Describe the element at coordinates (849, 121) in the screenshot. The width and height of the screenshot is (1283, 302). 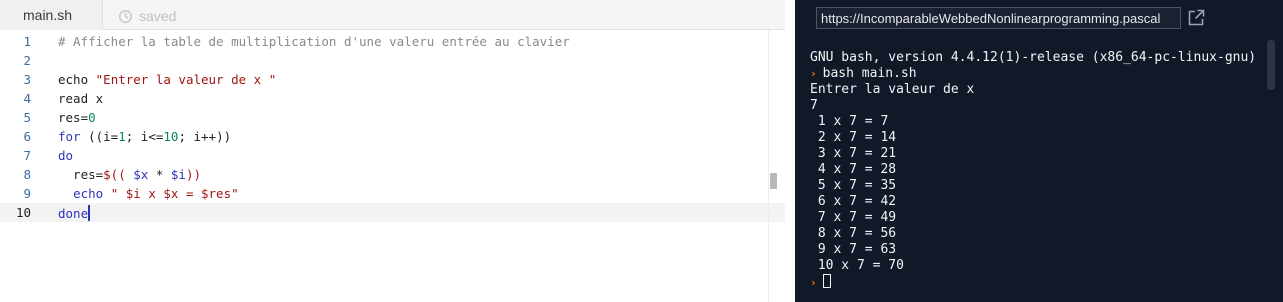
I see `terminal-text: 1 x 7 = 7` at that location.